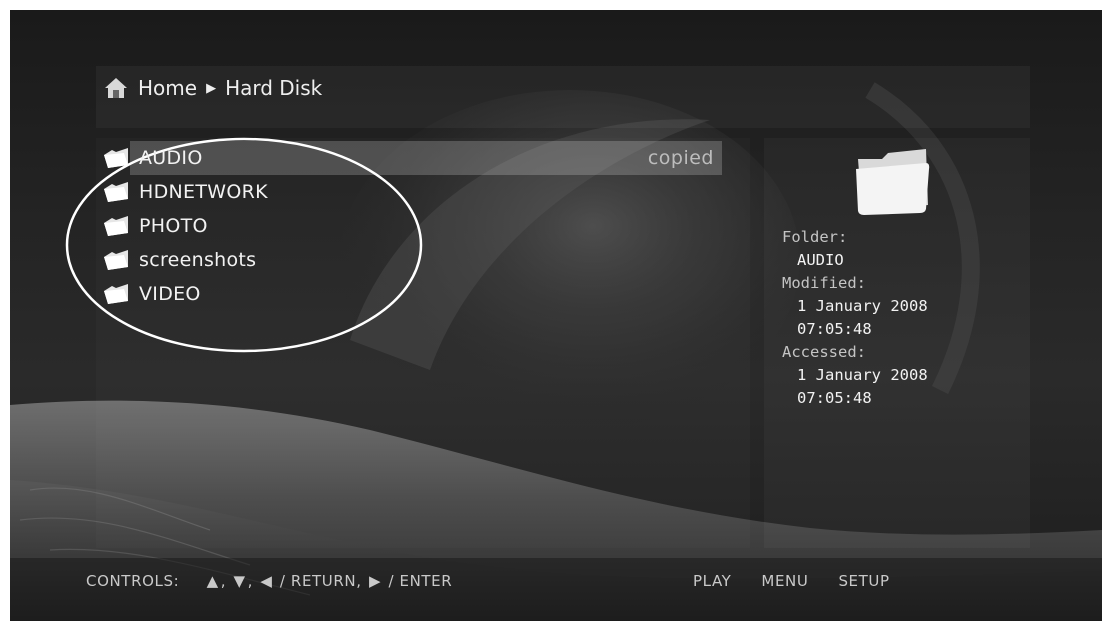 This screenshot has width=1107, height=627. What do you see at coordinates (171, 158) in the screenshot?
I see `file-name: AUDIO` at bounding box center [171, 158].